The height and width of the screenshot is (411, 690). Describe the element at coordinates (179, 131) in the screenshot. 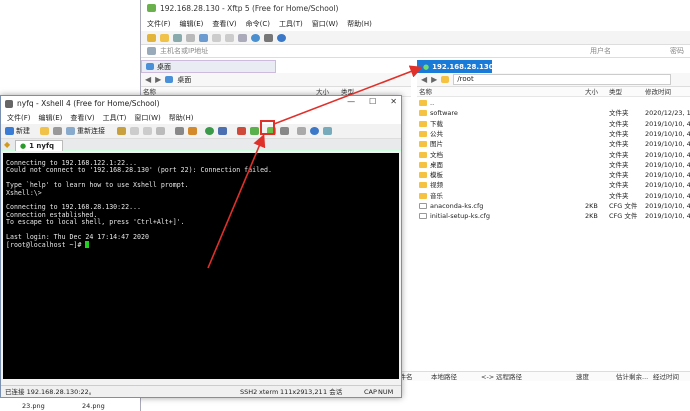

I see `print-icon` at that location.